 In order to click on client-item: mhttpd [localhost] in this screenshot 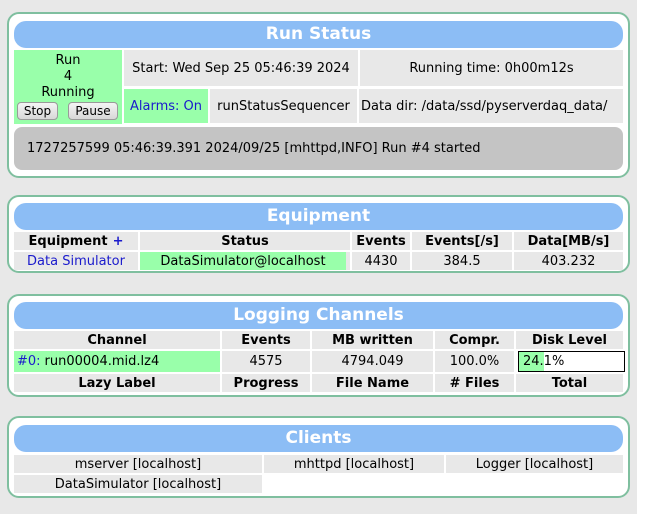, I will do `click(354, 464)`.